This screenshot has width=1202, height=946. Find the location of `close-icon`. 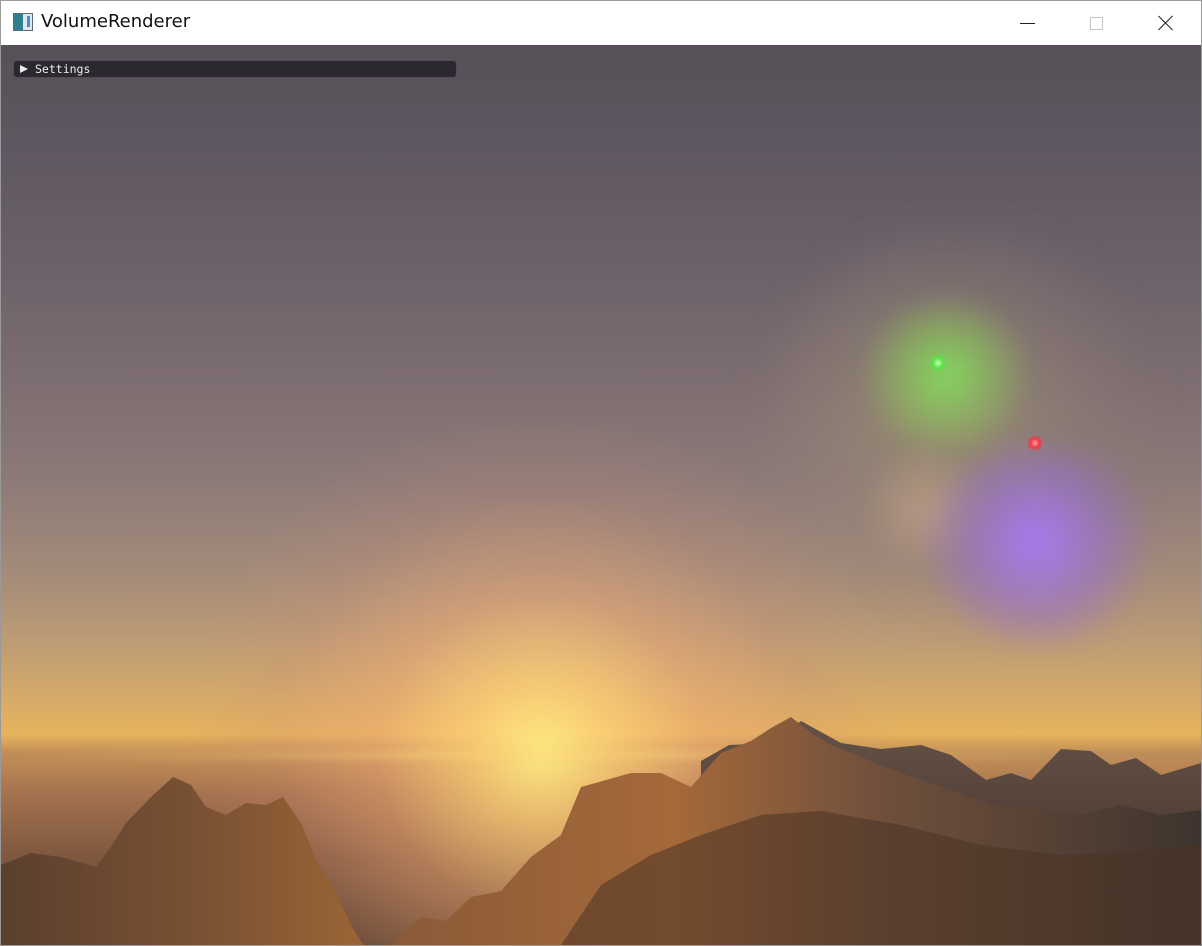

close-icon is located at coordinates (1166, 23).